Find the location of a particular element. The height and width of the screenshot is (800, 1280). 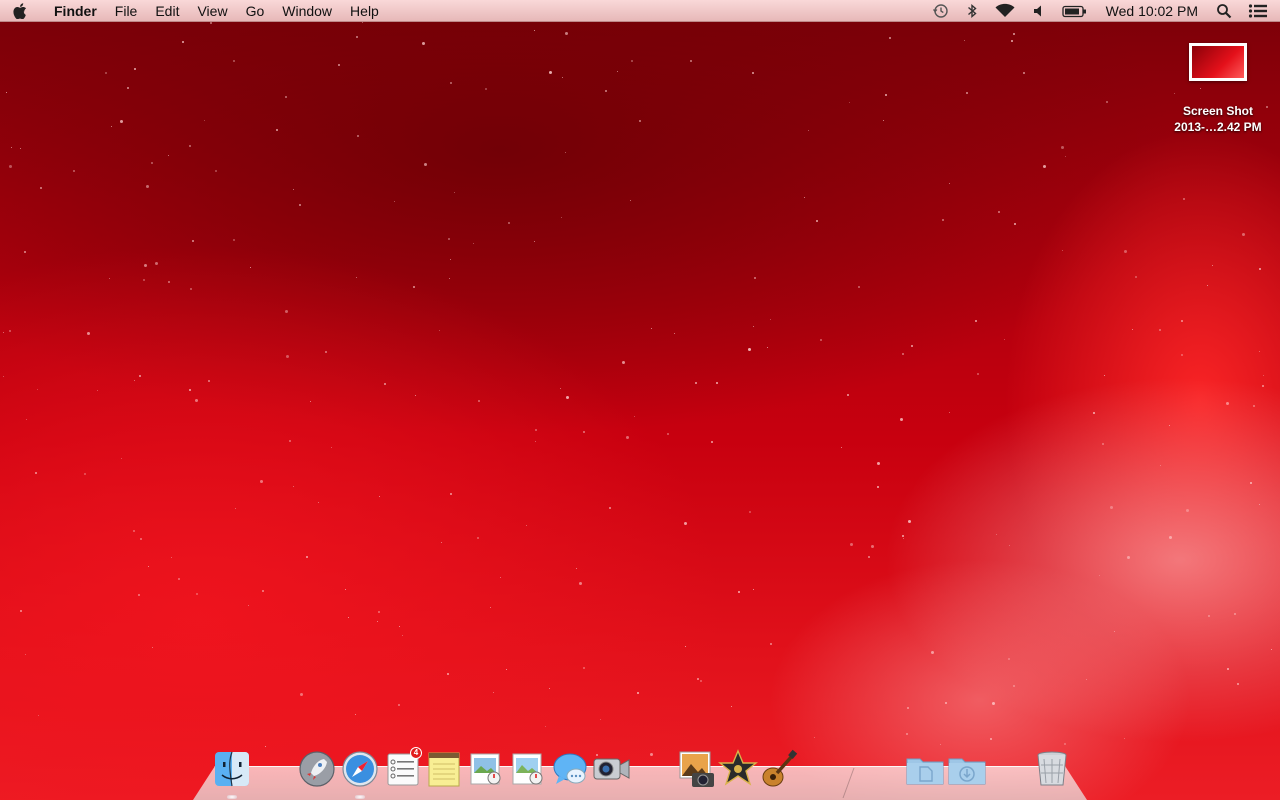

dock-downloads-folder is located at coordinates (968, 769).